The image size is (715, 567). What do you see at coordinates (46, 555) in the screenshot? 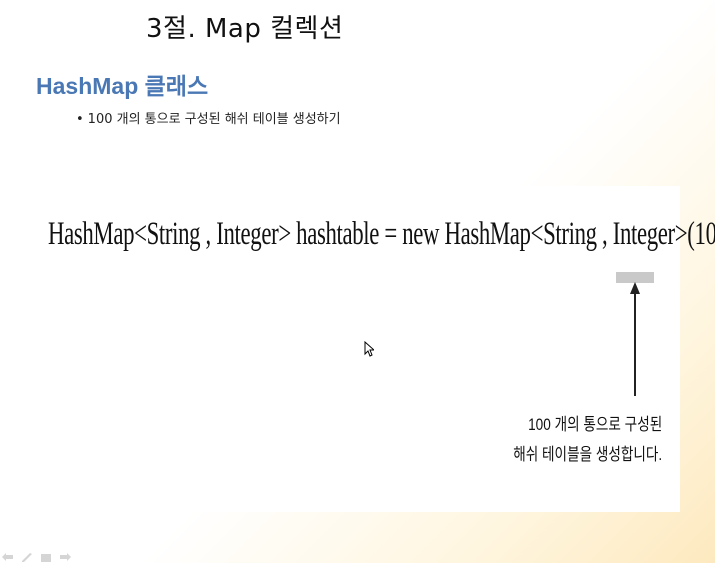
I see `menu-icon` at bounding box center [46, 555].